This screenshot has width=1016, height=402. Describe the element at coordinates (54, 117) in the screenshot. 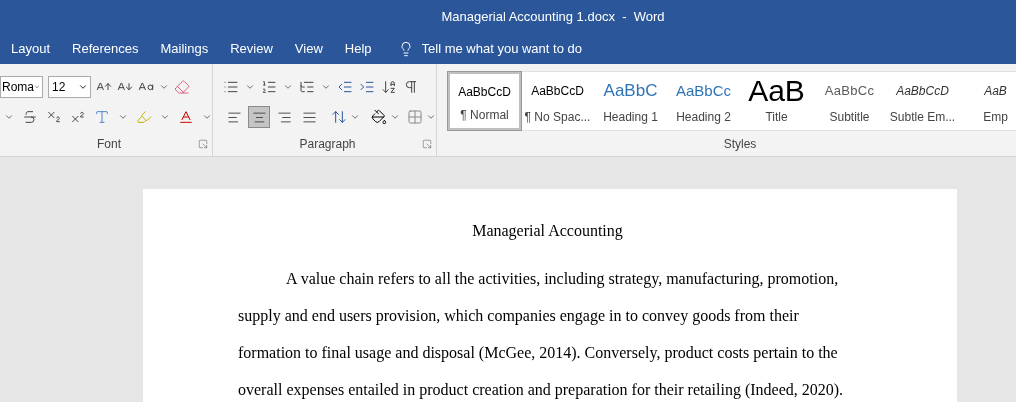

I see `subscript-icon` at that location.